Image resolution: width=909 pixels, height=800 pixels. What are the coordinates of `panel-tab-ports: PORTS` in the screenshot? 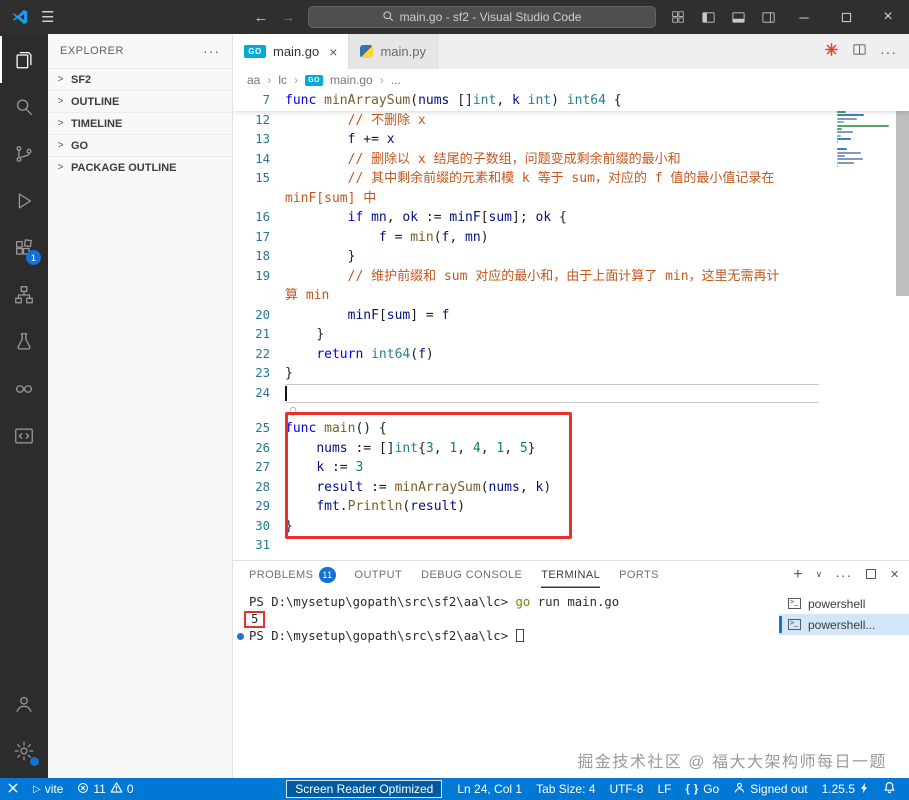 It's located at (639, 574).